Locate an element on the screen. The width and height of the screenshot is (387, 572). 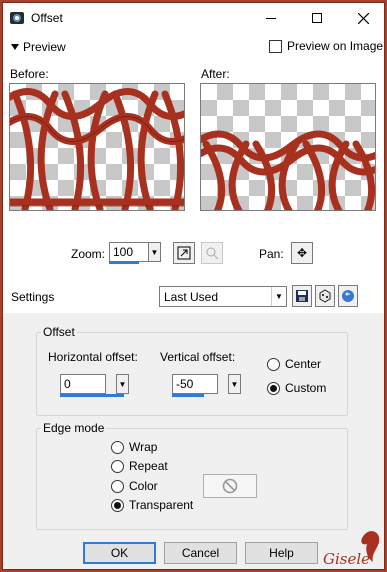
zoom-value: 100 is located at coordinates (123, 252).